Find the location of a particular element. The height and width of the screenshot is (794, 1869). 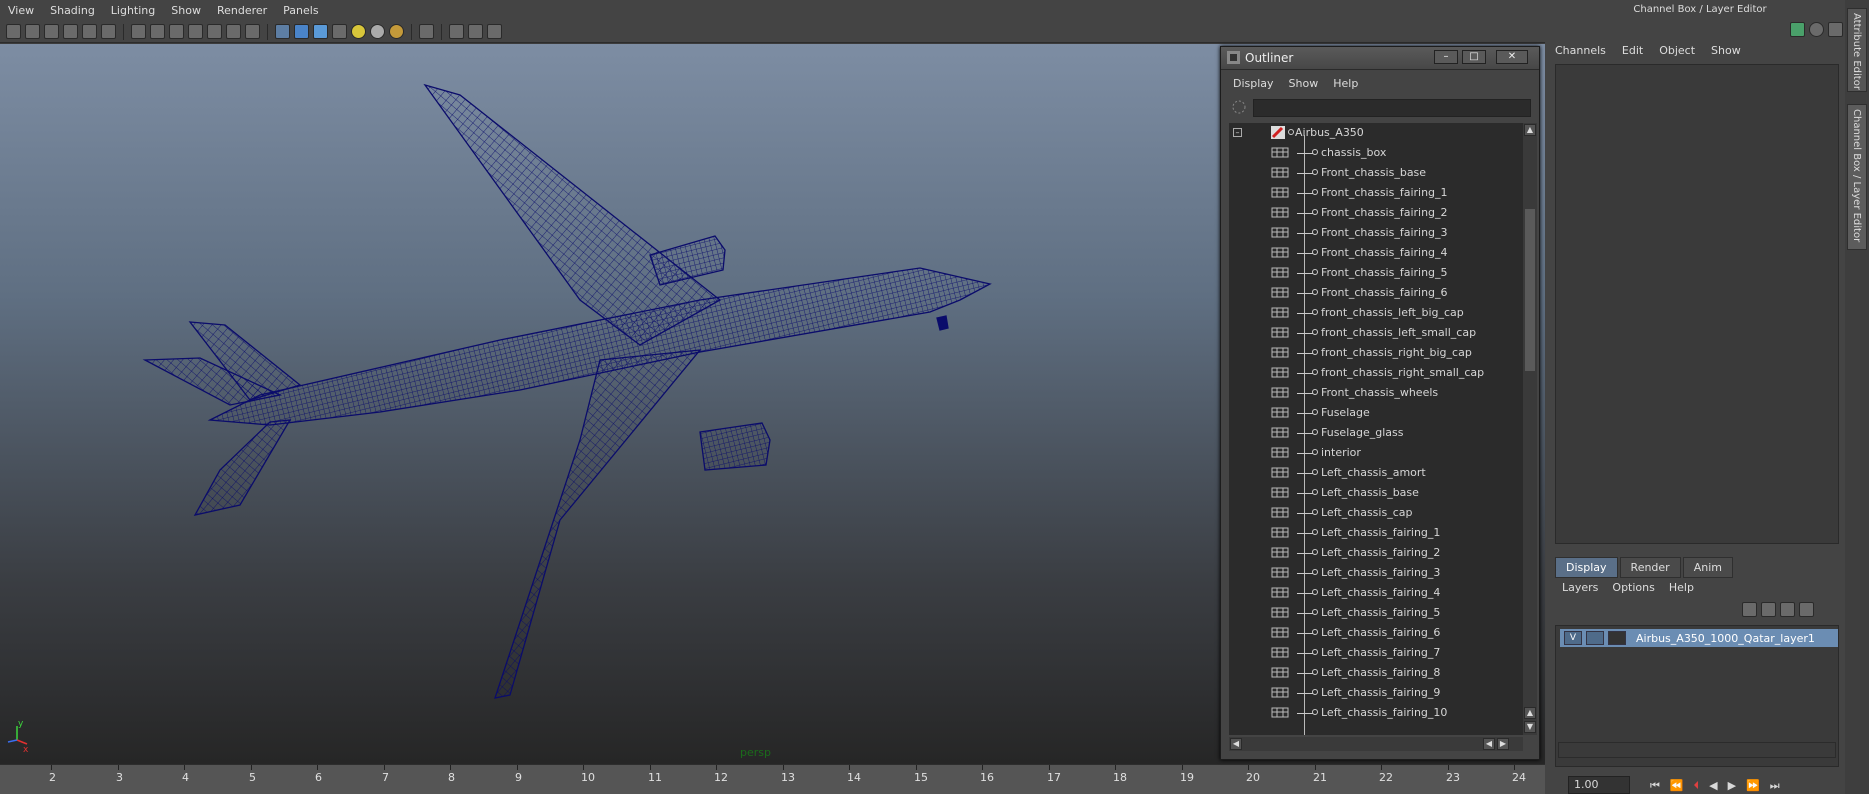

tree-row: Left_chassis_fairing_1 is located at coordinates (1376, 533).